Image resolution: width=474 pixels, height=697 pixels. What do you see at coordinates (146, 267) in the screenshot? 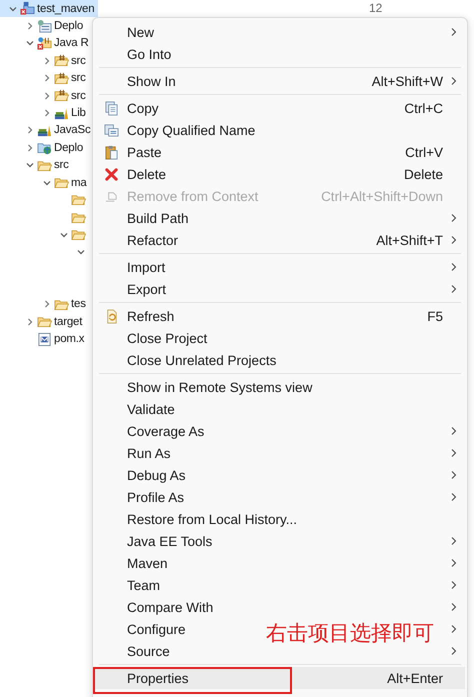
I see `menu-item: Import` at bounding box center [146, 267].